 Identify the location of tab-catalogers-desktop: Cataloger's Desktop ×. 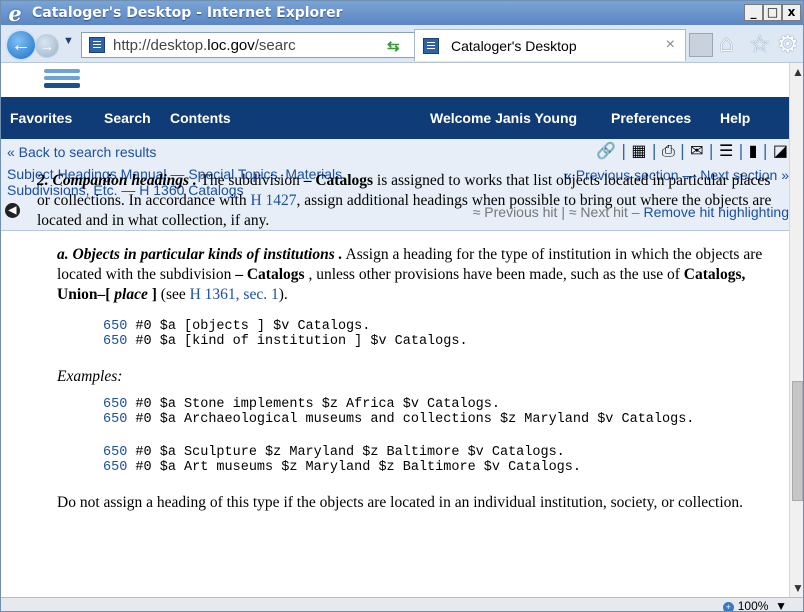
(550, 45).